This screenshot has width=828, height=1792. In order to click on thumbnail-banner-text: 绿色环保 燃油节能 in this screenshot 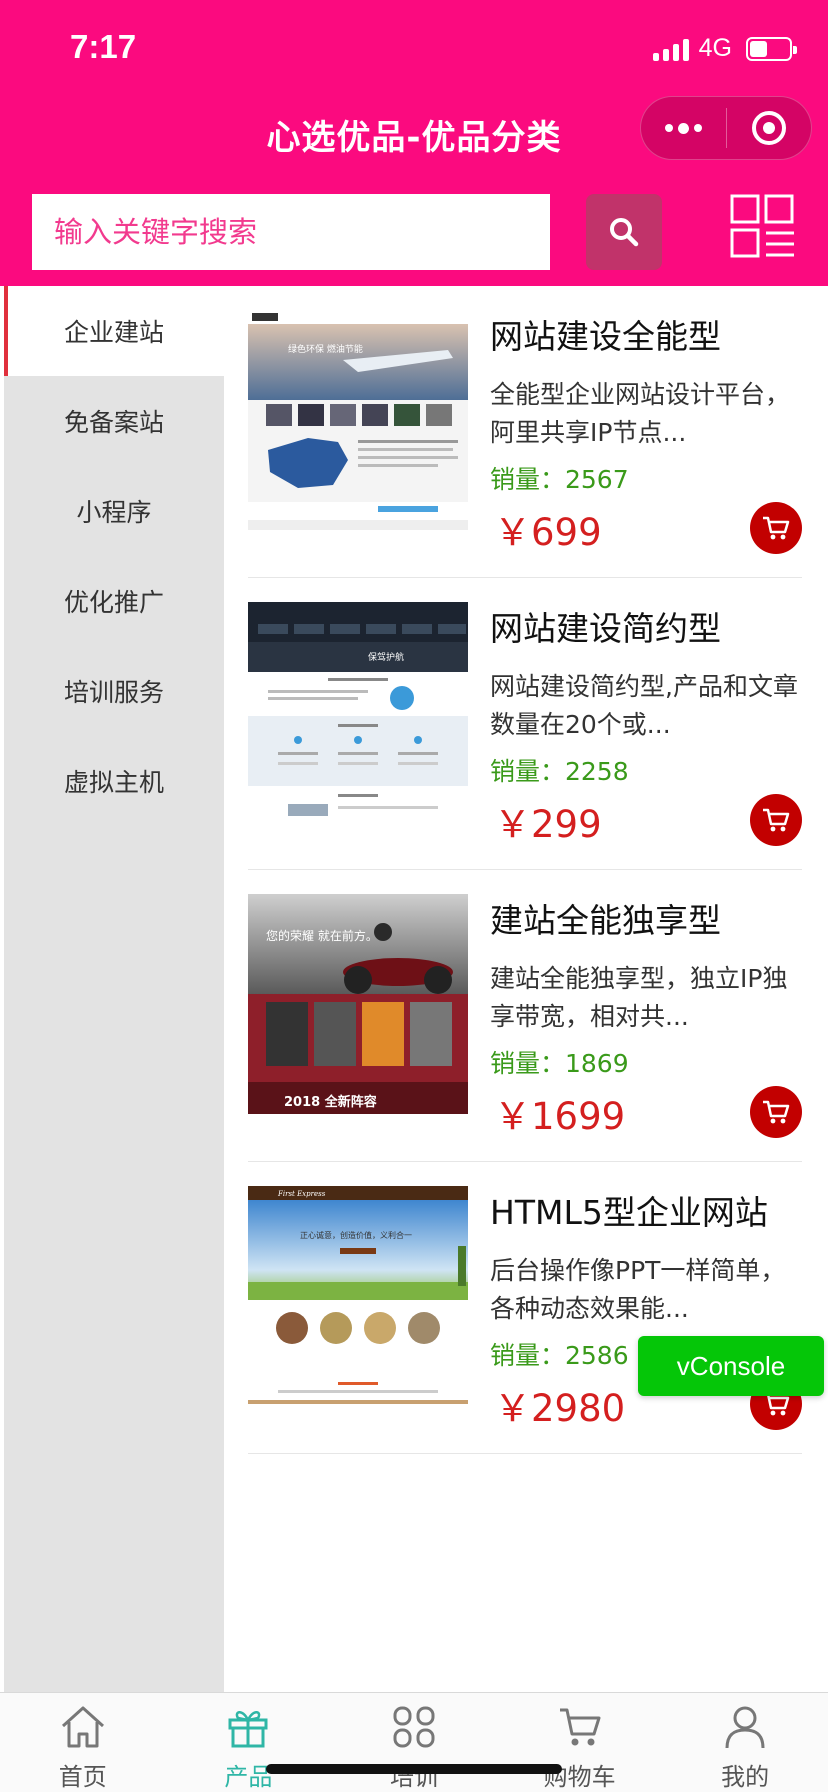, I will do `click(325, 349)`.